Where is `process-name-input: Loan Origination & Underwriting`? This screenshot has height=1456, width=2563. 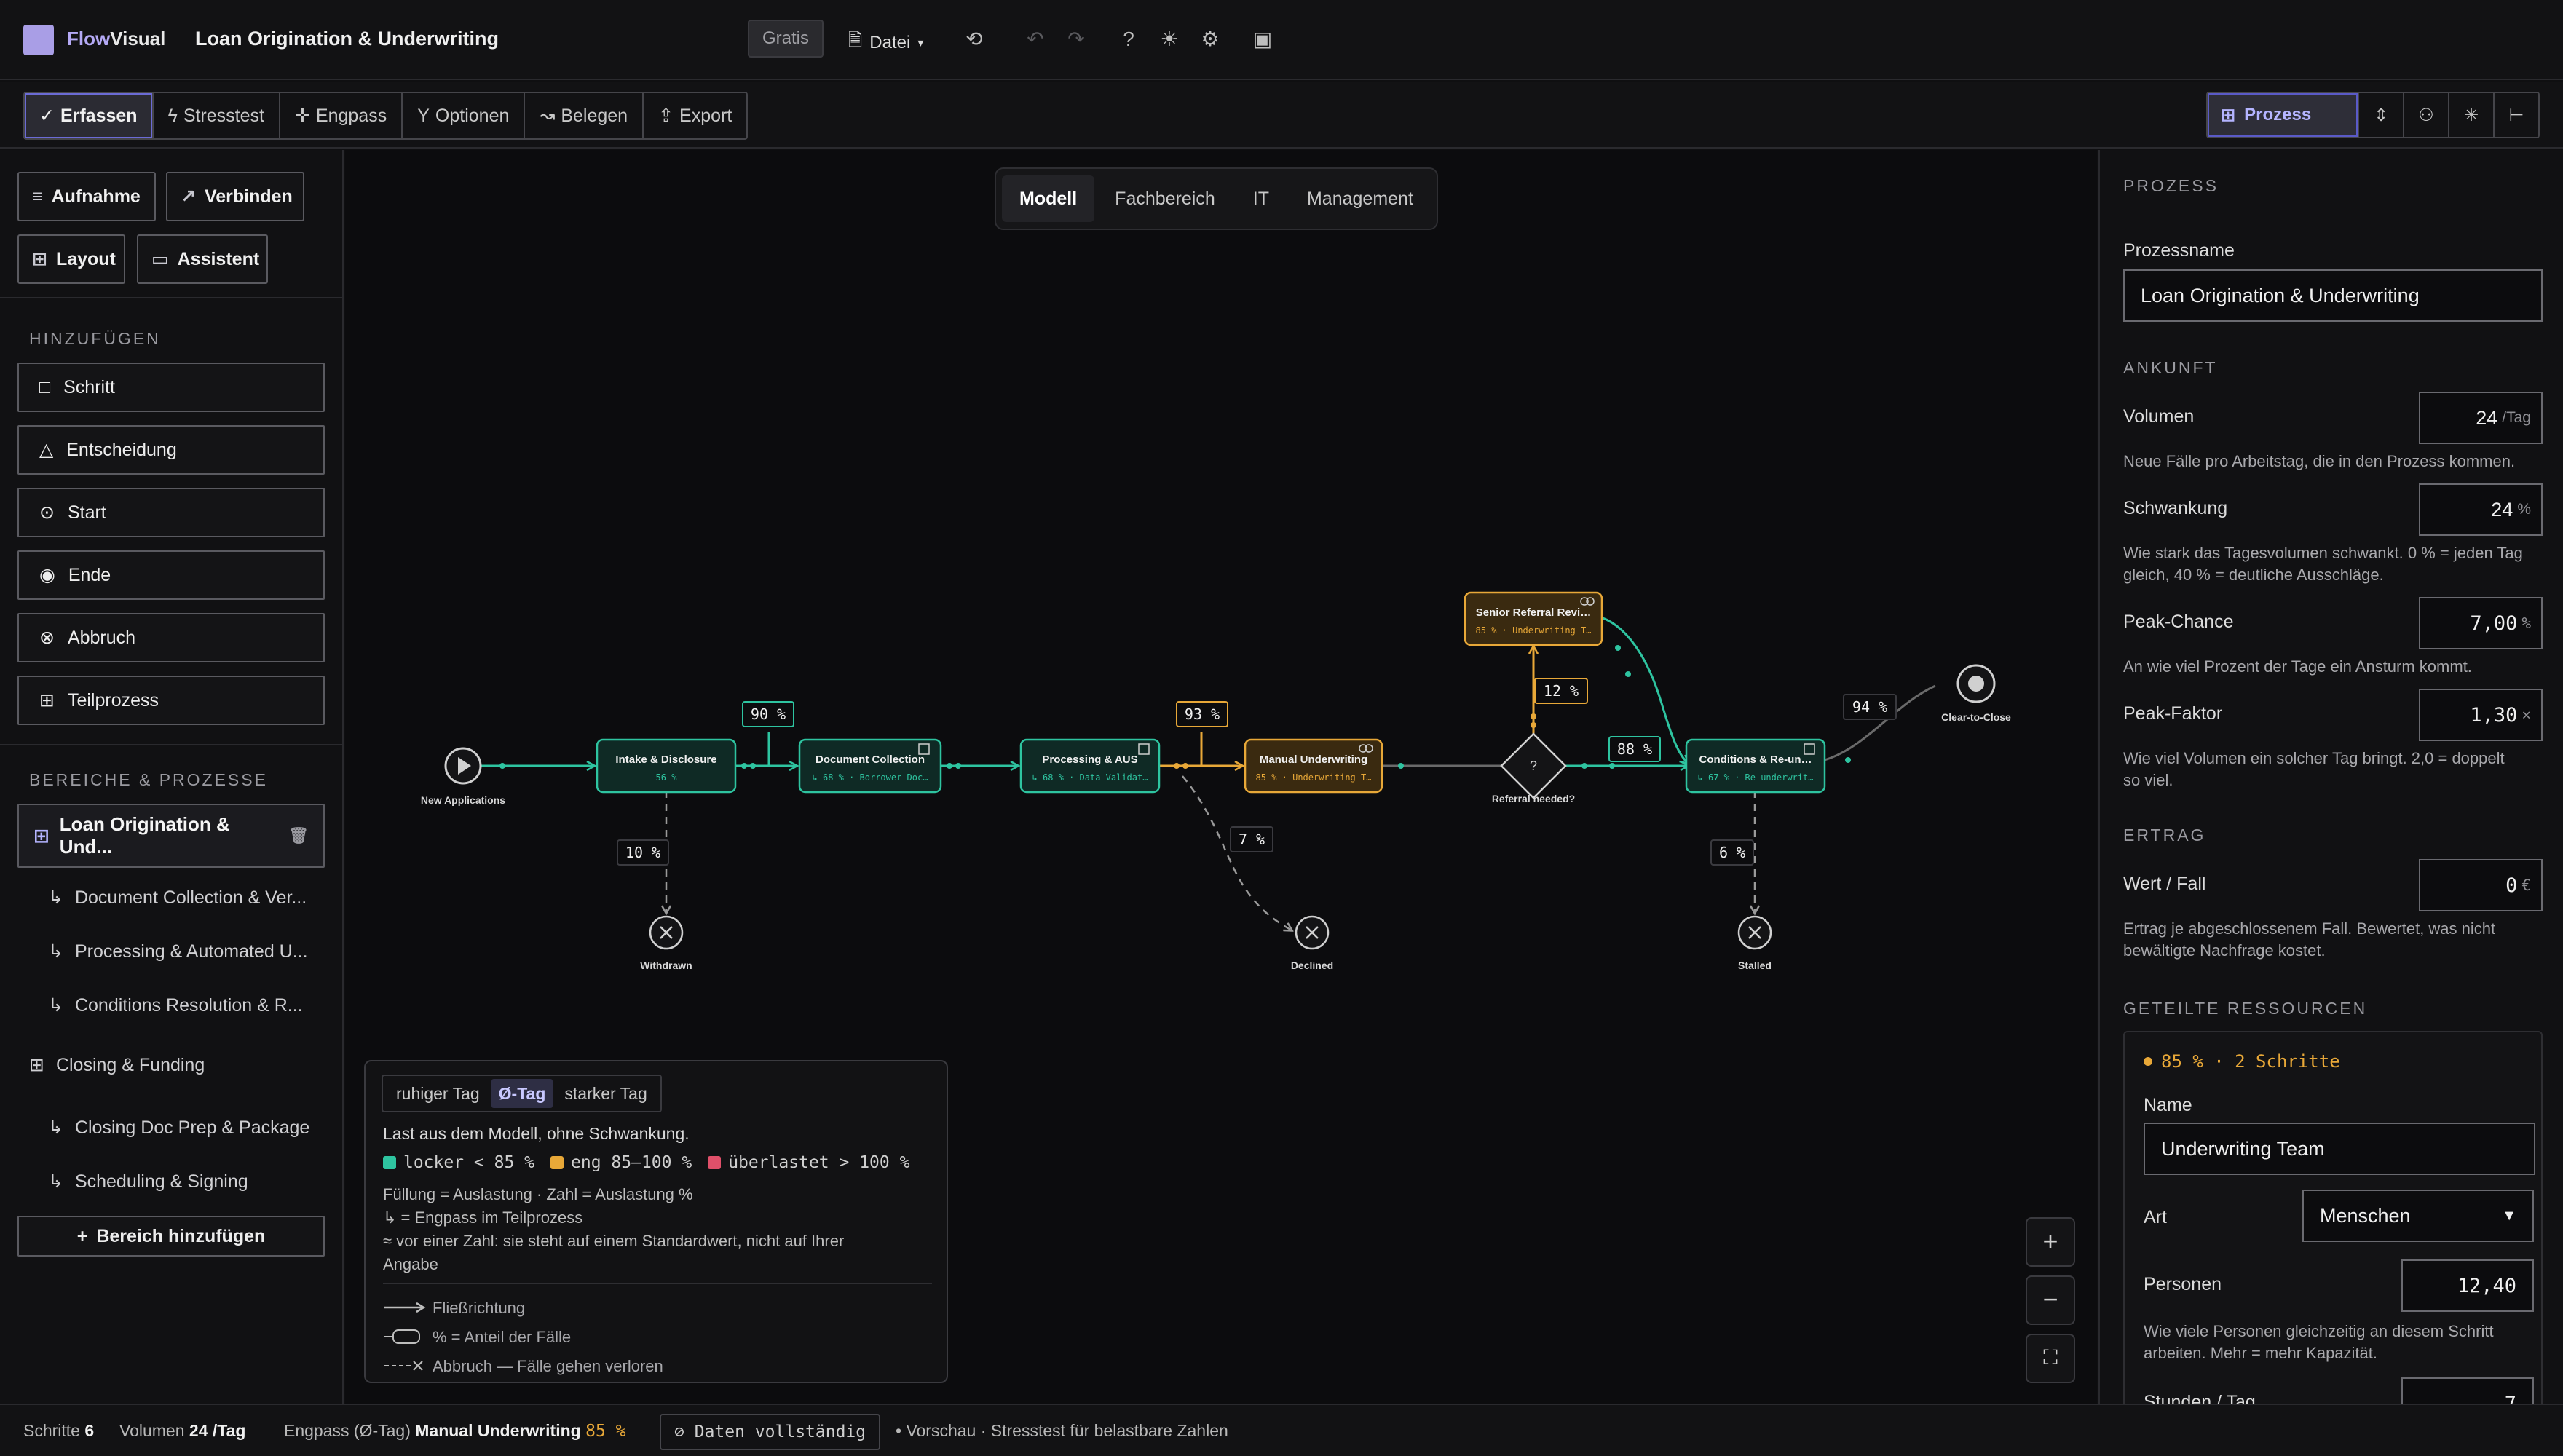 process-name-input: Loan Origination & Underwriting is located at coordinates (2333, 295).